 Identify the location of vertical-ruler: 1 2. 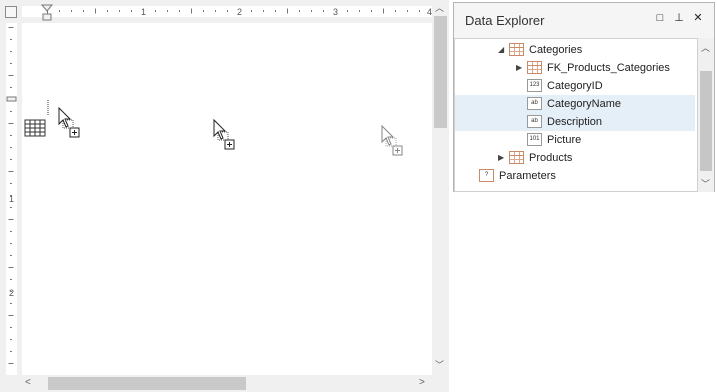
(11, 199).